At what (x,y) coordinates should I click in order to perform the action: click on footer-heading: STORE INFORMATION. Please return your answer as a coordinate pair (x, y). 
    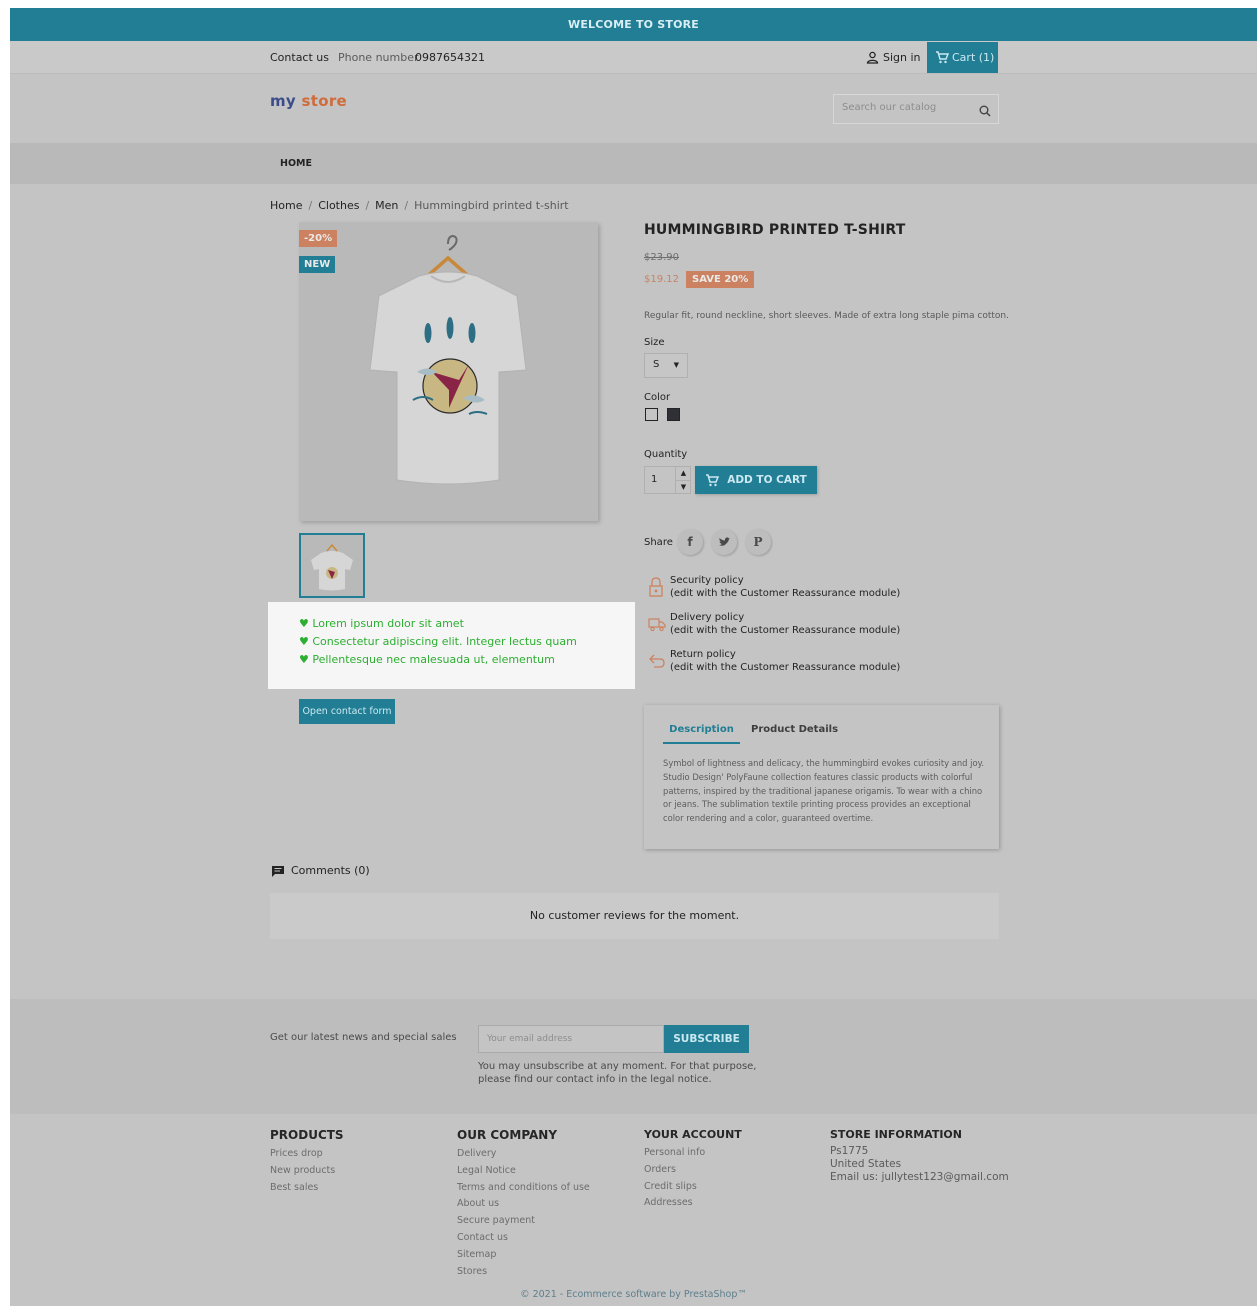
    Looking at the image, I should click on (896, 1134).